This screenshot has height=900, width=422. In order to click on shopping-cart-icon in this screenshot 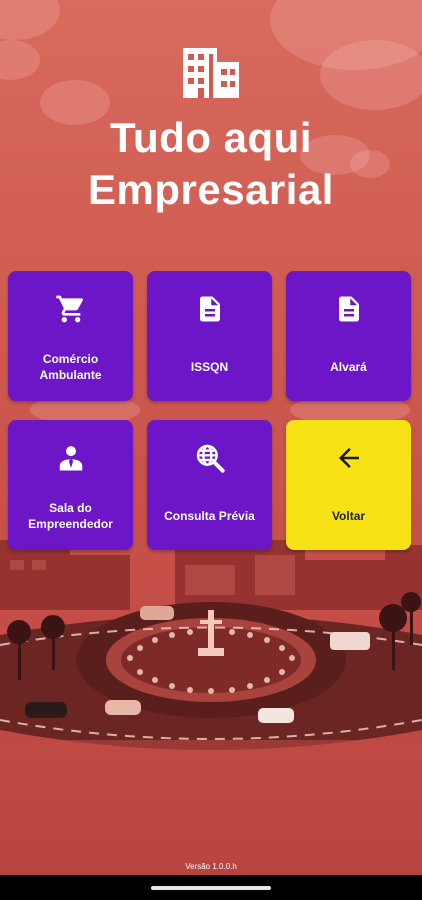, I will do `click(69, 309)`.